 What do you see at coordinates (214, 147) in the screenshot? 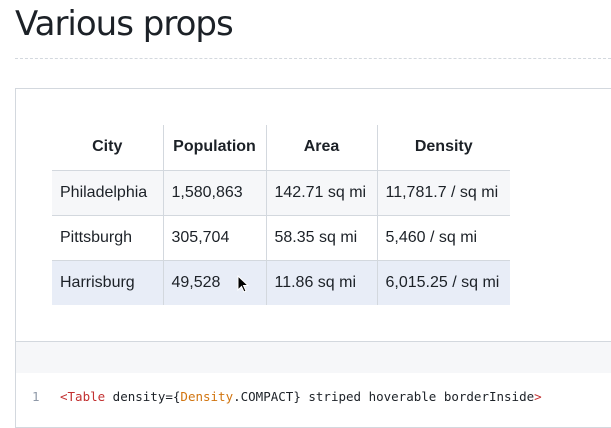
I see `column-header-population: Population` at bounding box center [214, 147].